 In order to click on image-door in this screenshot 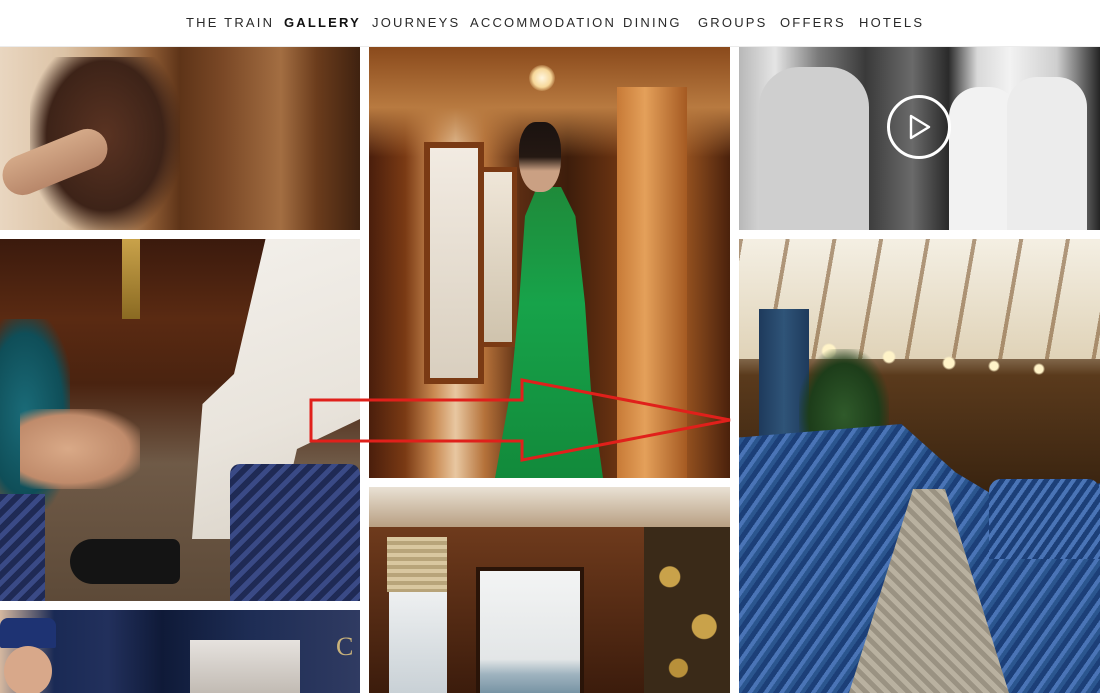, I will do `click(652, 282)`.